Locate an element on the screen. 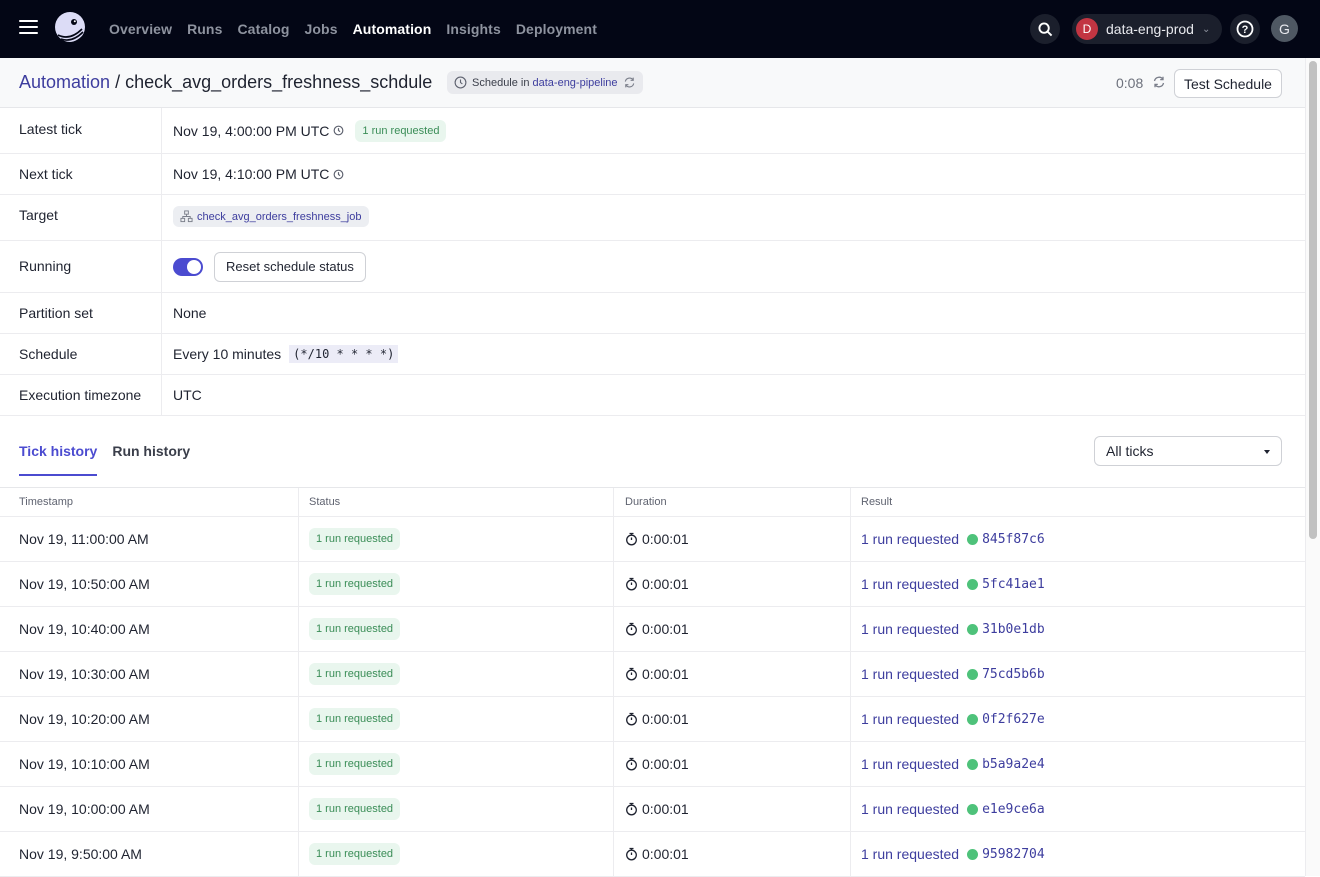  job-icon is located at coordinates (186, 216).